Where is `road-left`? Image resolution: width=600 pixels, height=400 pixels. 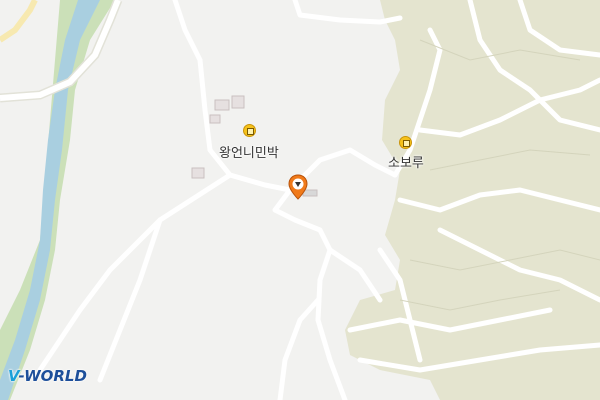
road-left is located at coordinates (19, 21).